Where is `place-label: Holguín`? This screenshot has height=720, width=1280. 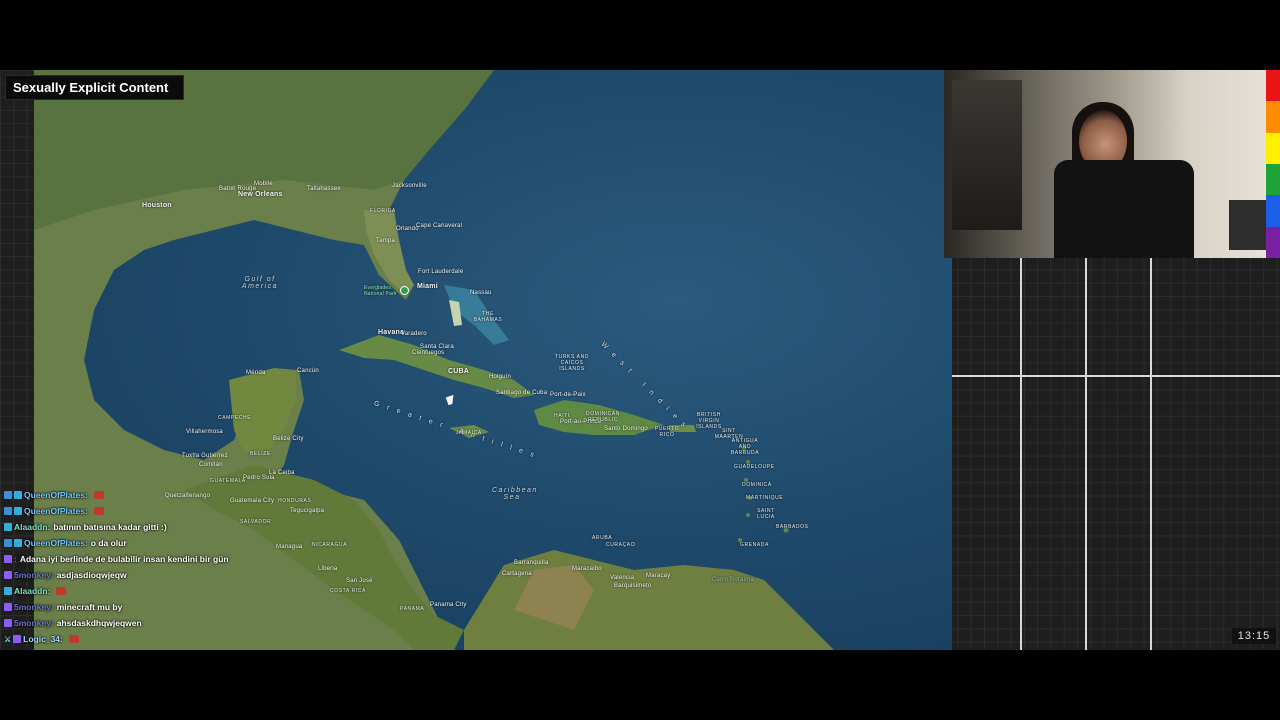 place-label: Holguín is located at coordinates (500, 377).